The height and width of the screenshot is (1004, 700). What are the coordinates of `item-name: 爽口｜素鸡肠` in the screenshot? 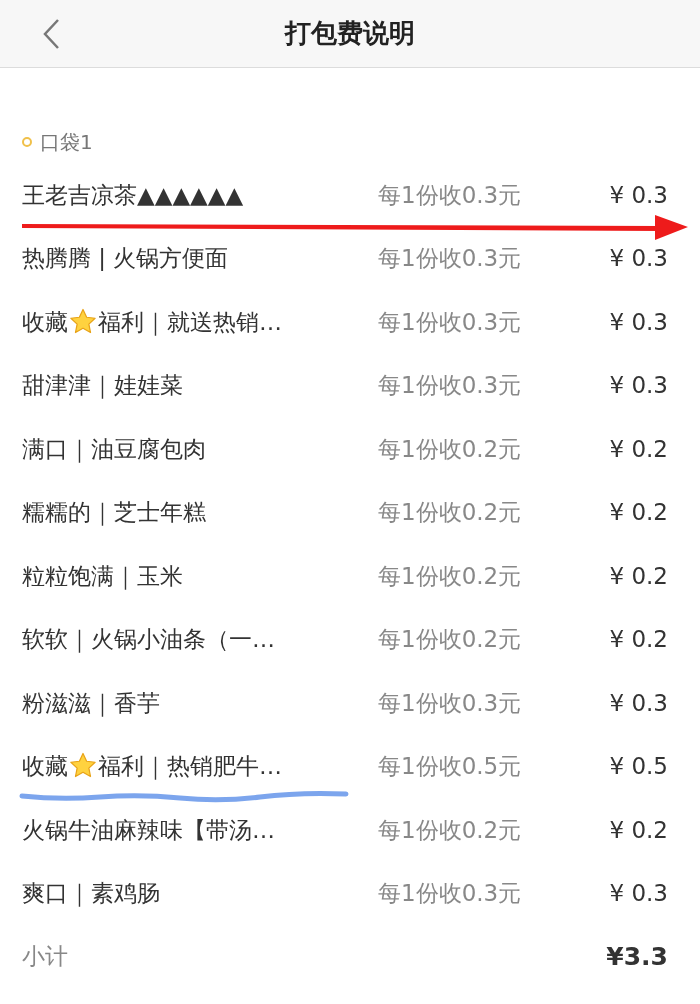 It's located at (91, 894).